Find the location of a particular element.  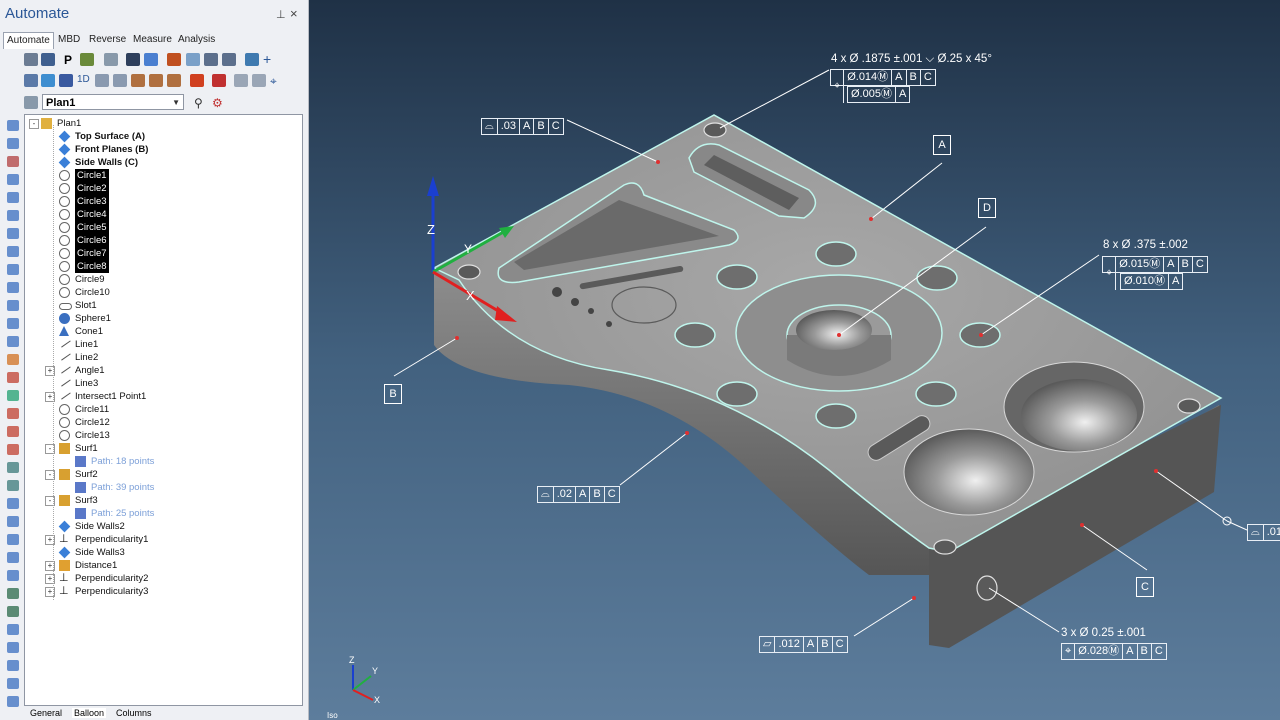

close-icon: × is located at coordinates (294, 13).